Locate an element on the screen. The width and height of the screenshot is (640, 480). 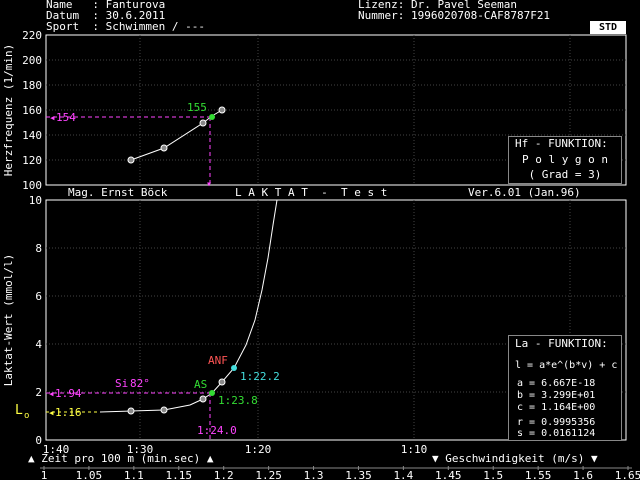
time-xtick: 1:20 is located at coordinates (258, 449).